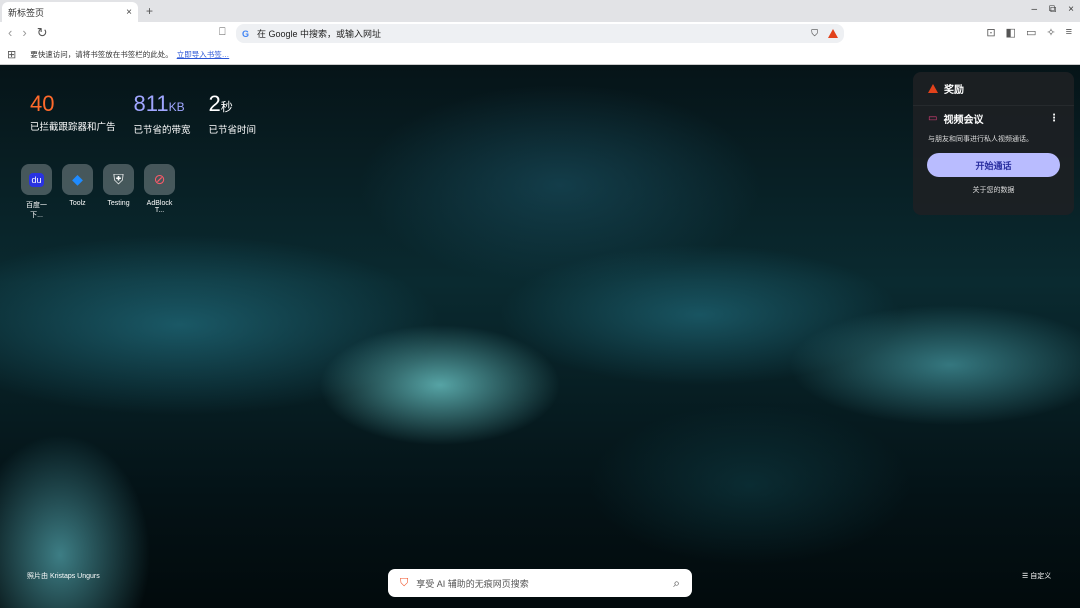 This screenshot has width=1080, height=608. Describe the element at coordinates (26, 12) in the screenshot. I see `tab-title: 新标签页` at that location.